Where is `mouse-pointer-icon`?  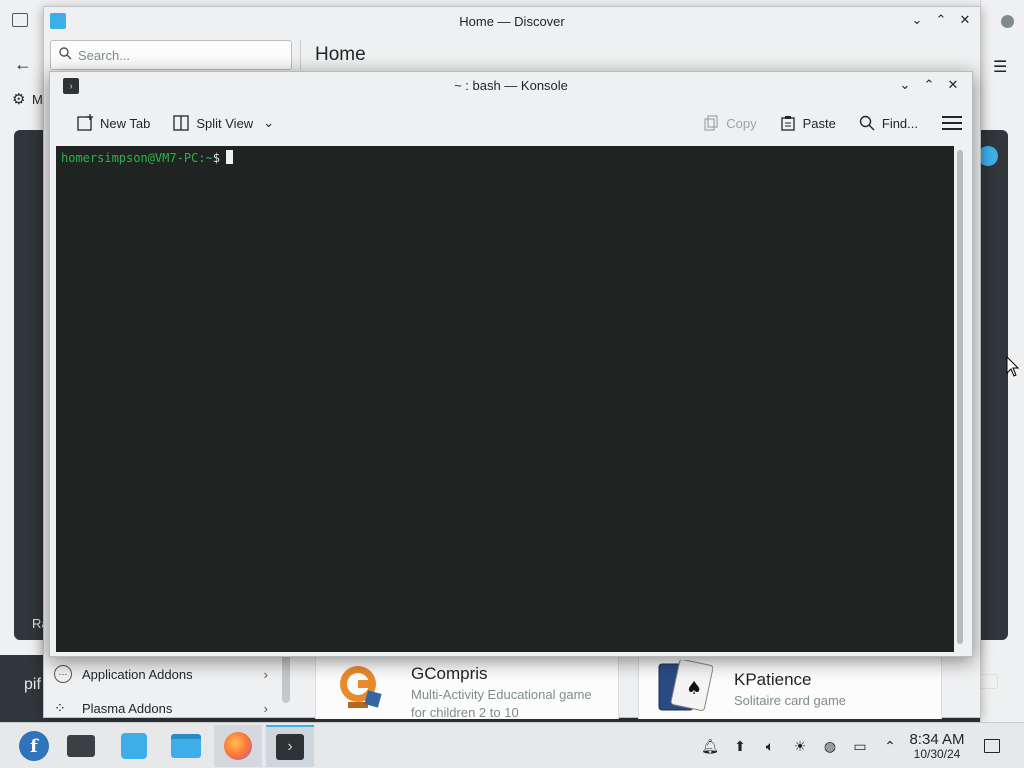 mouse-pointer-icon is located at coordinates (1013, 366).